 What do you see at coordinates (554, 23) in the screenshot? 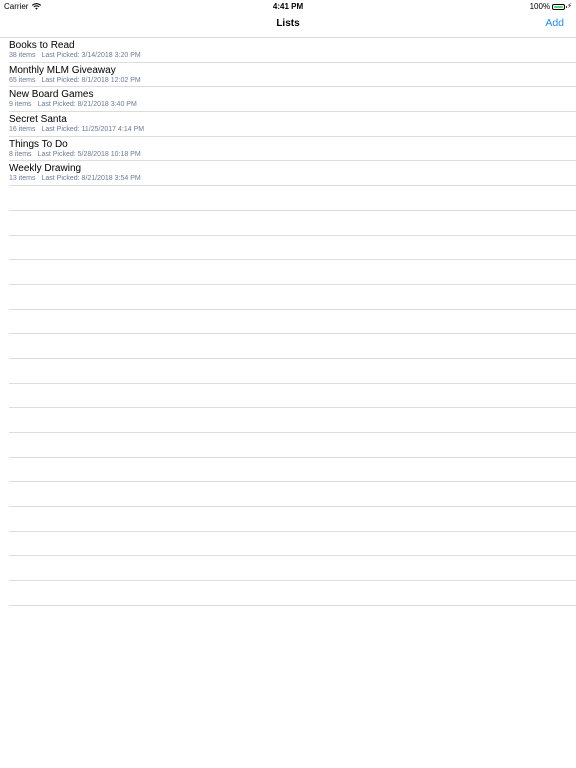
I see `add-button: Add` at bounding box center [554, 23].